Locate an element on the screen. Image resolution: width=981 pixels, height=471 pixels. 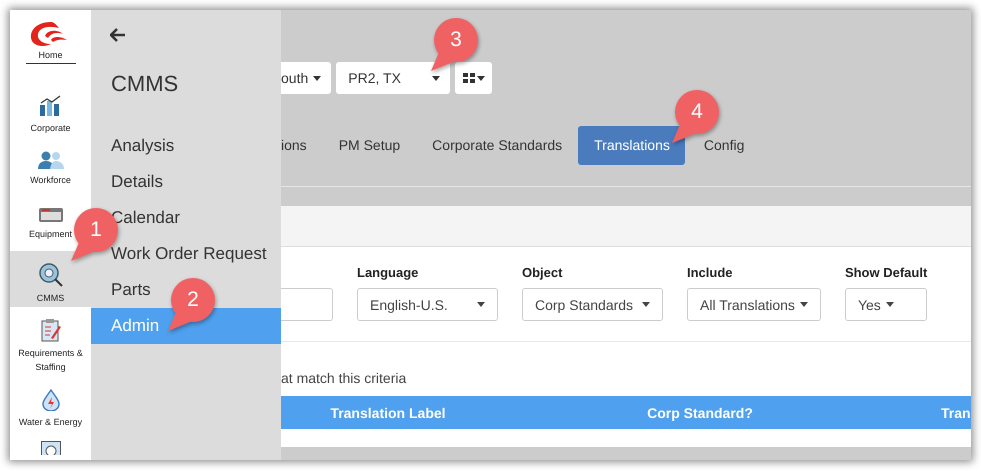
filter-dropdown: All Translations is located at coordinates (754, 304).